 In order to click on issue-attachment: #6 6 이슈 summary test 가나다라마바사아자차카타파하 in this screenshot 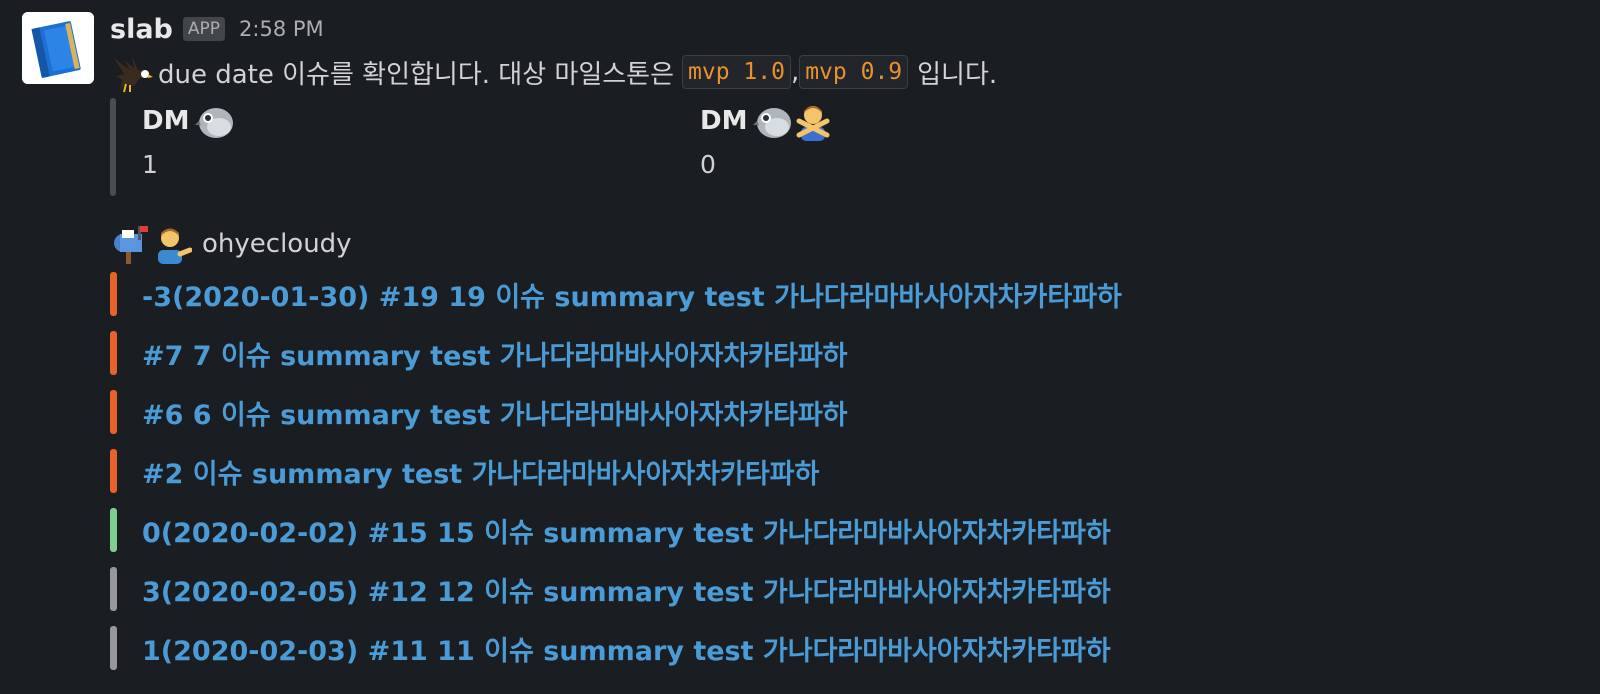, I will do `click(479, 412)`.